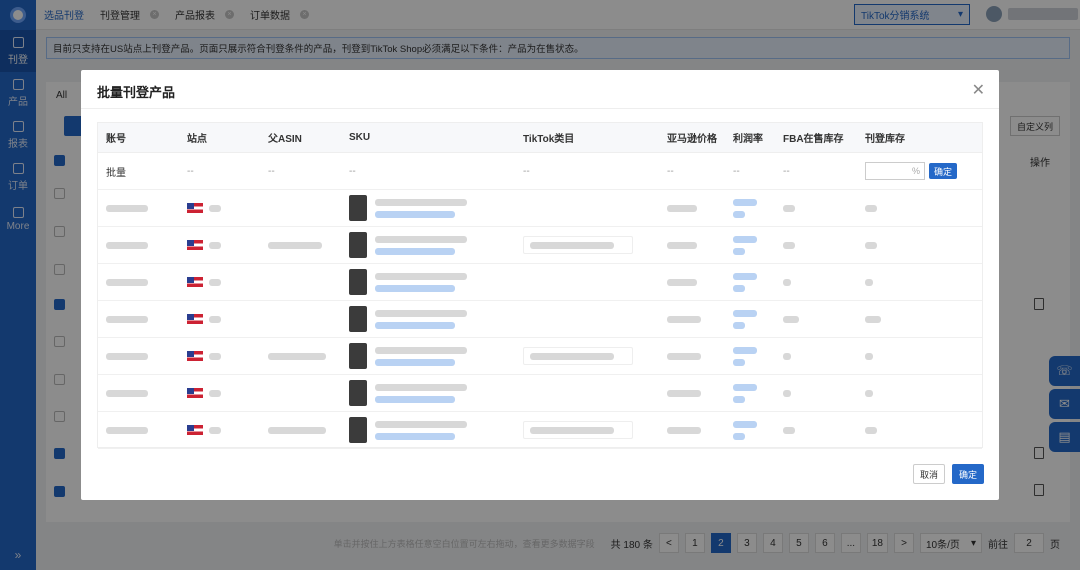 The width and height of the screenshot is (1080, 570). Describe the element at coordinates (929, 474) in the screenshot. I see `cancel-button: 取消` at that location.